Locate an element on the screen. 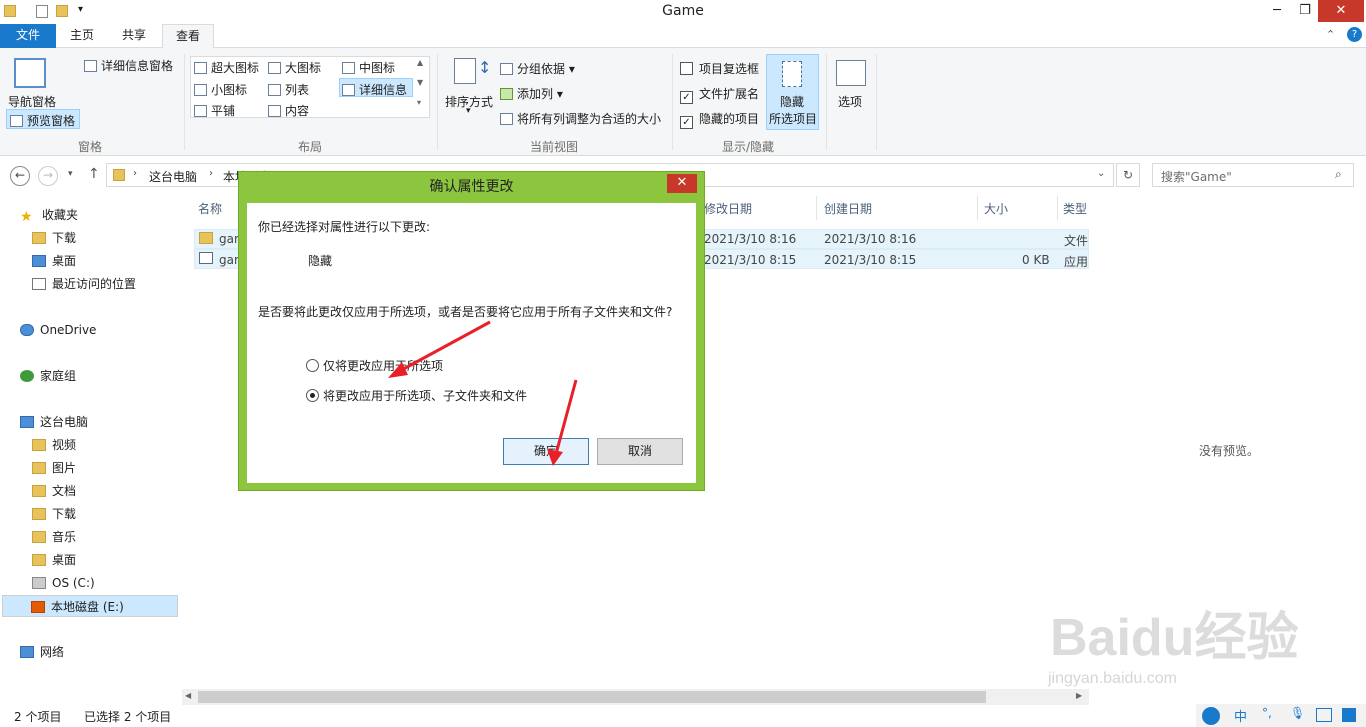 The height and width of the screenshot is (727, 1366). arrow-head-ok is located at coordinates (555, 457).